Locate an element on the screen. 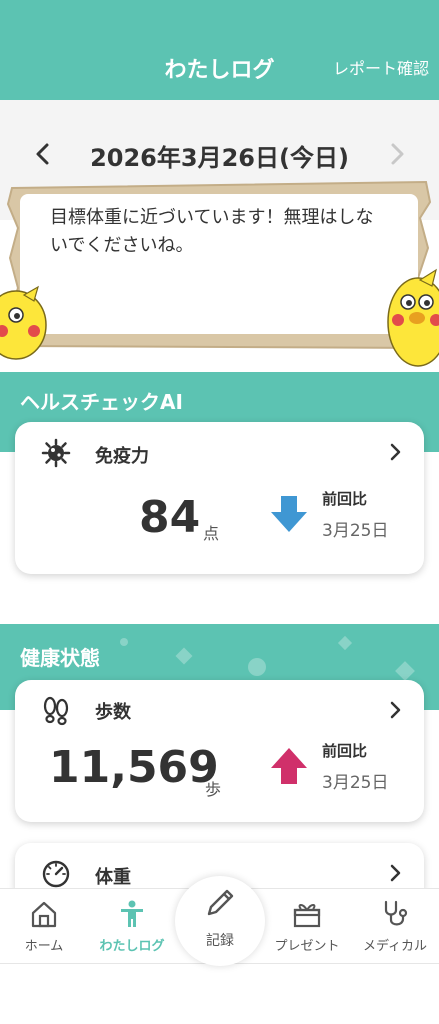 This screenshot has width=439, height=1024. immunity-compare-date: 3月25日 is located at coordinates (355, 531).